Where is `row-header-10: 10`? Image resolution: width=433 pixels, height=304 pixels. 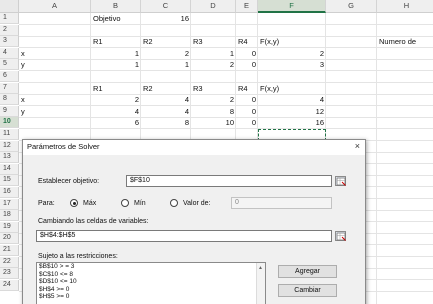 row-header-10: 10 is located at coordinates (9, 123).